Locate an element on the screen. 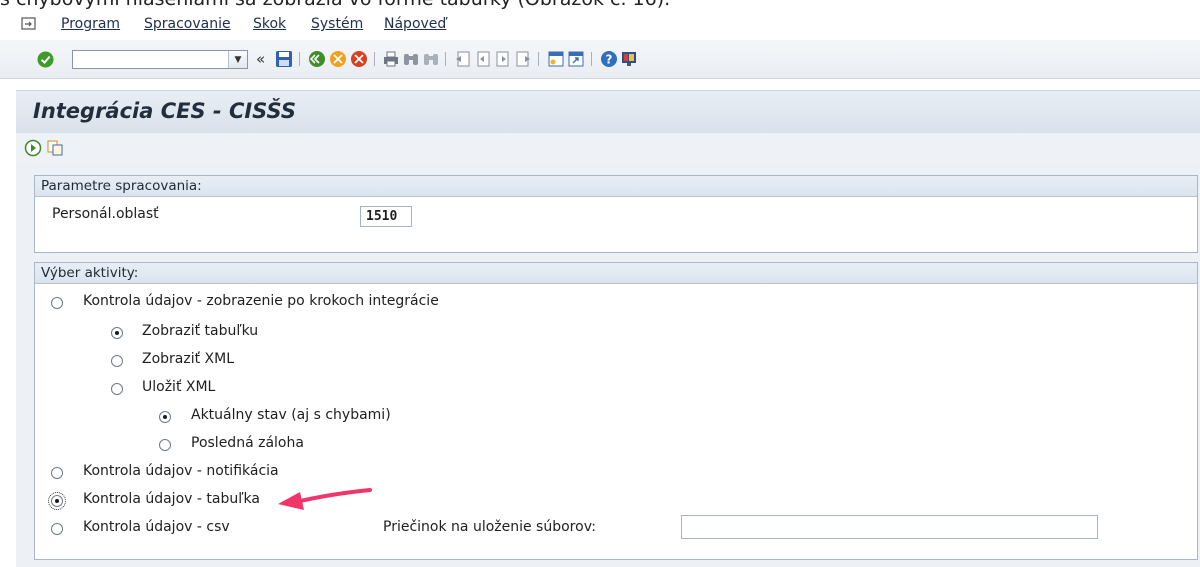 The height and width of the screenshot is (567, 1200). params-group-header: Parametre spracovania: is located at coordinates (616, 186).